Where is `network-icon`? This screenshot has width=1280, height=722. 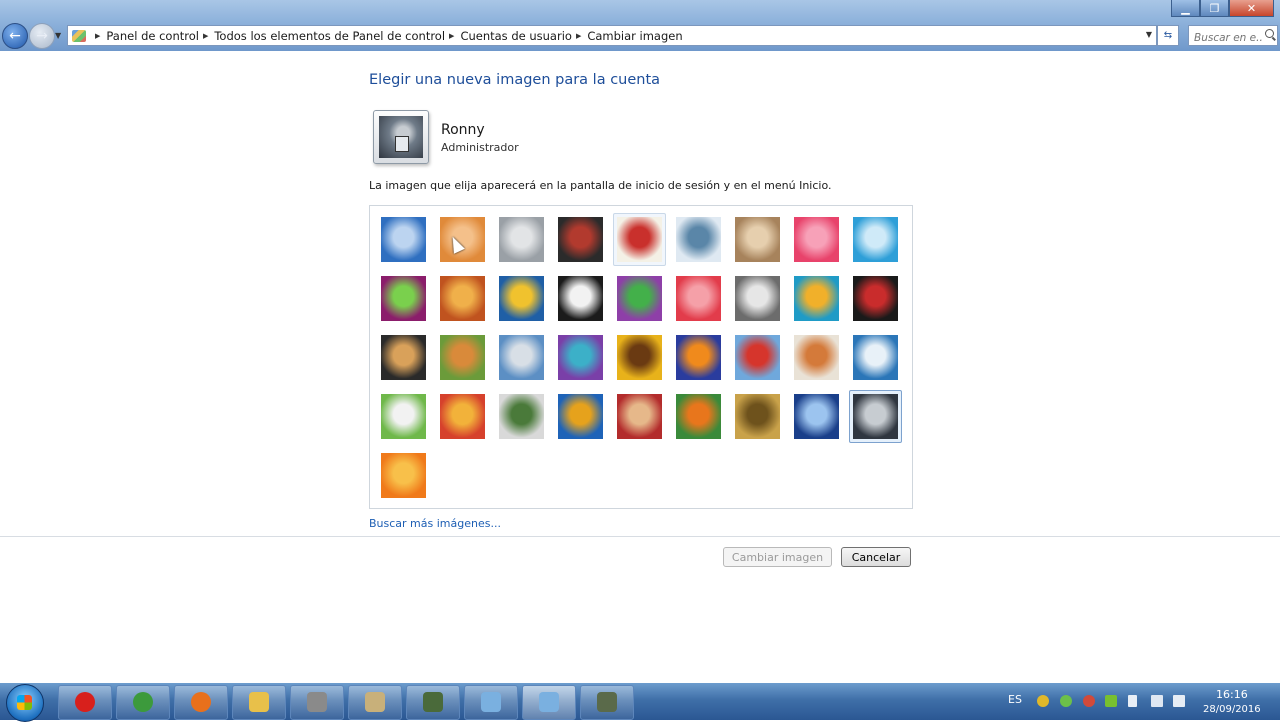 network-icon is located at coordinates (1157, 701).